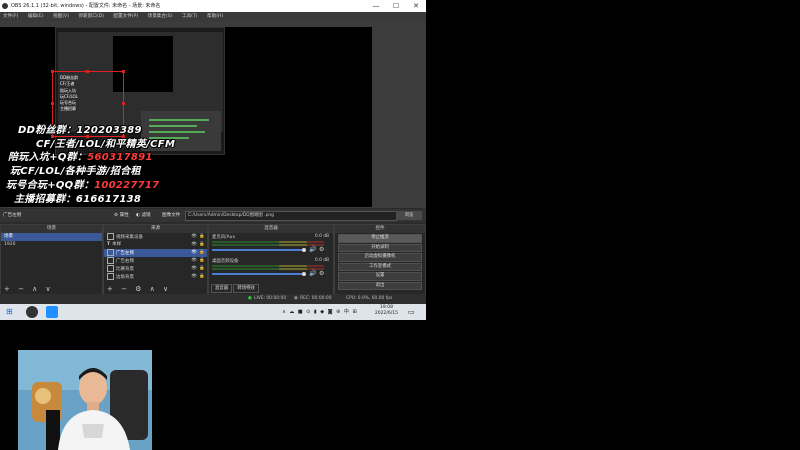 Image resolution: width=800 pixels, height=450 pixels. What do you see at coordinates (316, 298) in the screenshot?
I see `rec-time: REC: 00:00:00` at bounding box center [316, 298].